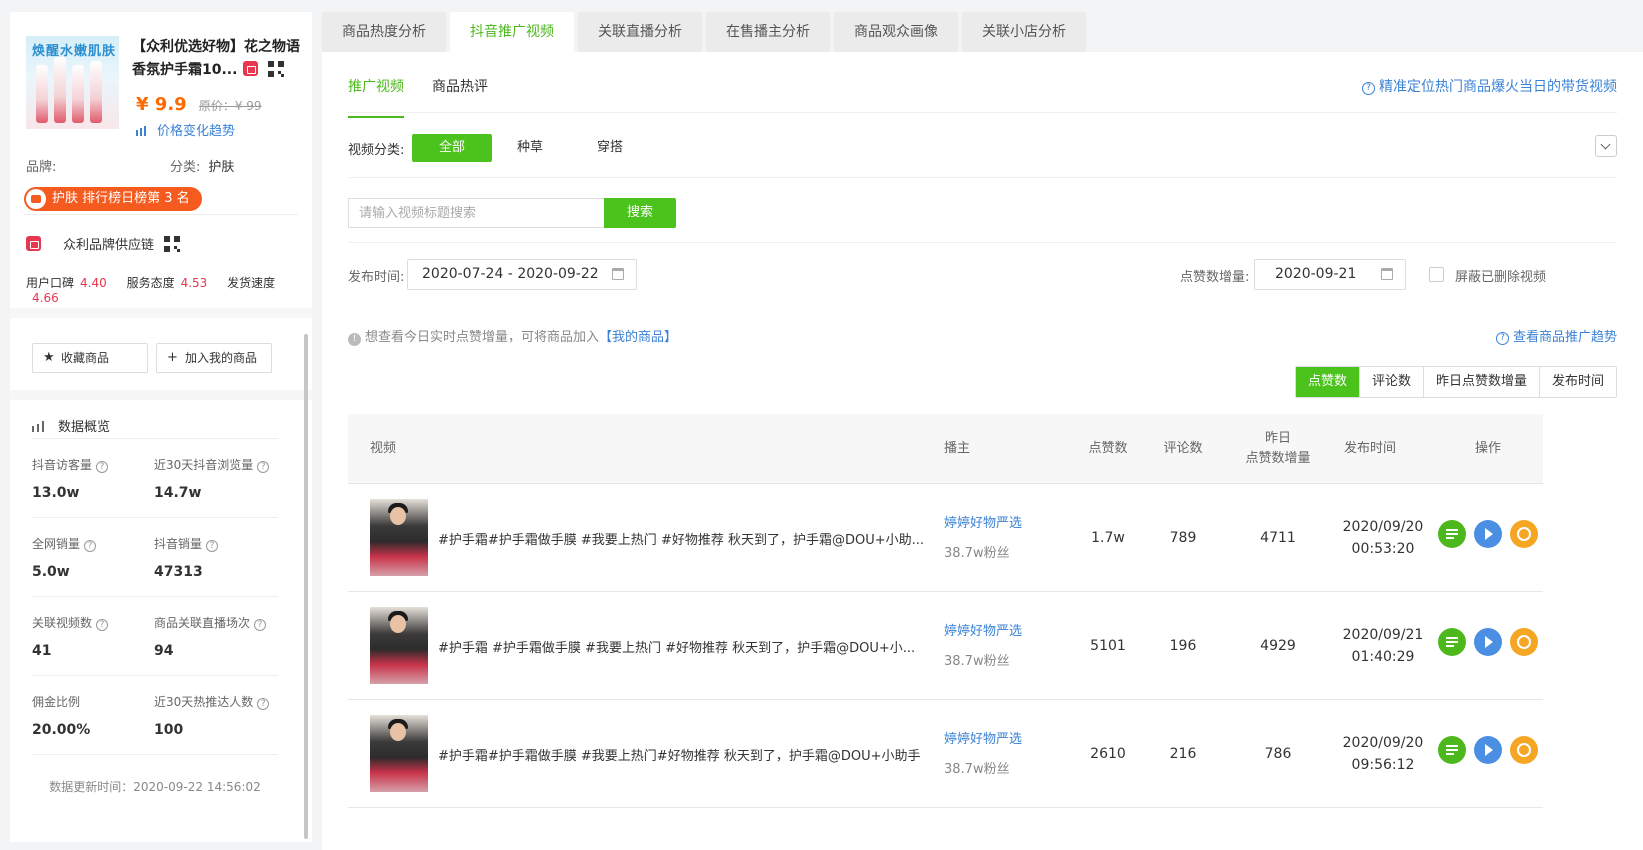 The image size is (1643, 850). I want to click on stat-30day-views: 近30天抖音浏览量? 14.7w, so click(212, 478).